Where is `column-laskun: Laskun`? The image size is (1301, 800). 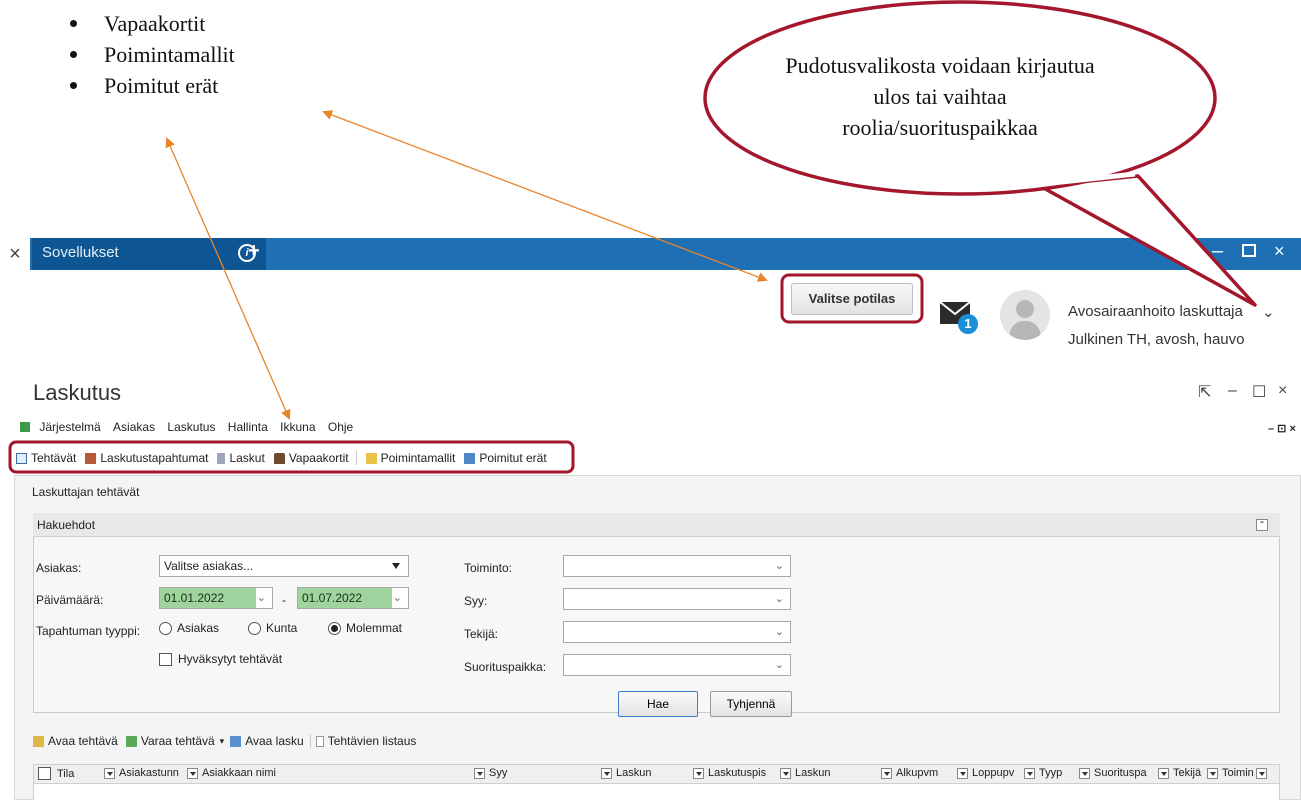
column-laskun: Laskun is located at coordinates (626, 773).